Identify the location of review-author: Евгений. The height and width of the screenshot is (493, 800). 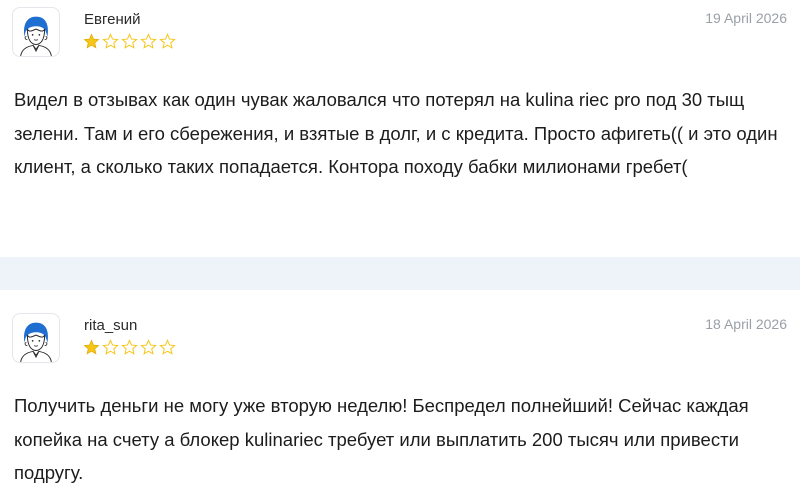
(112, 19).